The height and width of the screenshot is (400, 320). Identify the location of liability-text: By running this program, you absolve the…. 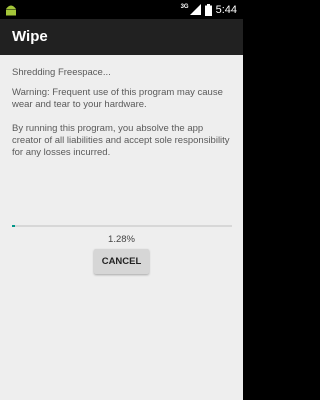
(121, 140).